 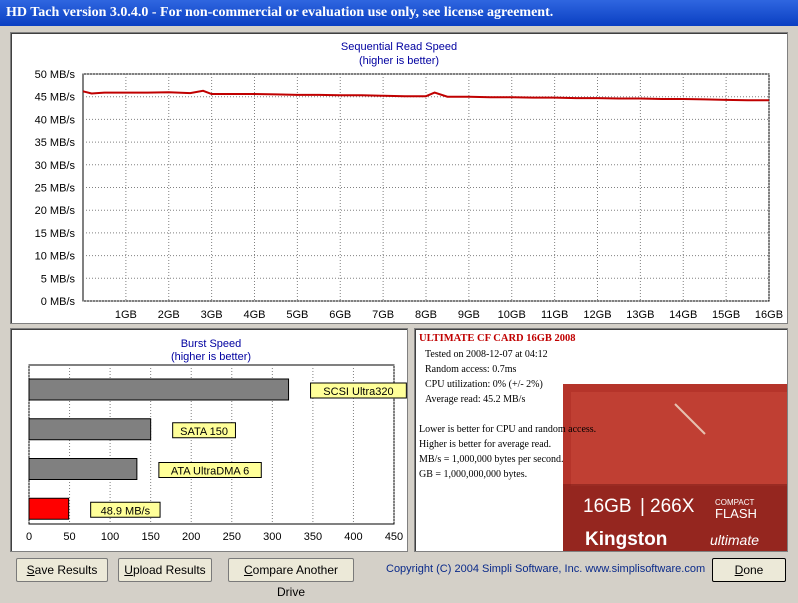 What do you see at coordinates (232, 537) in the screenshot?
I see `burst-x-tick-label: 250` at bounding box center [232, 537].